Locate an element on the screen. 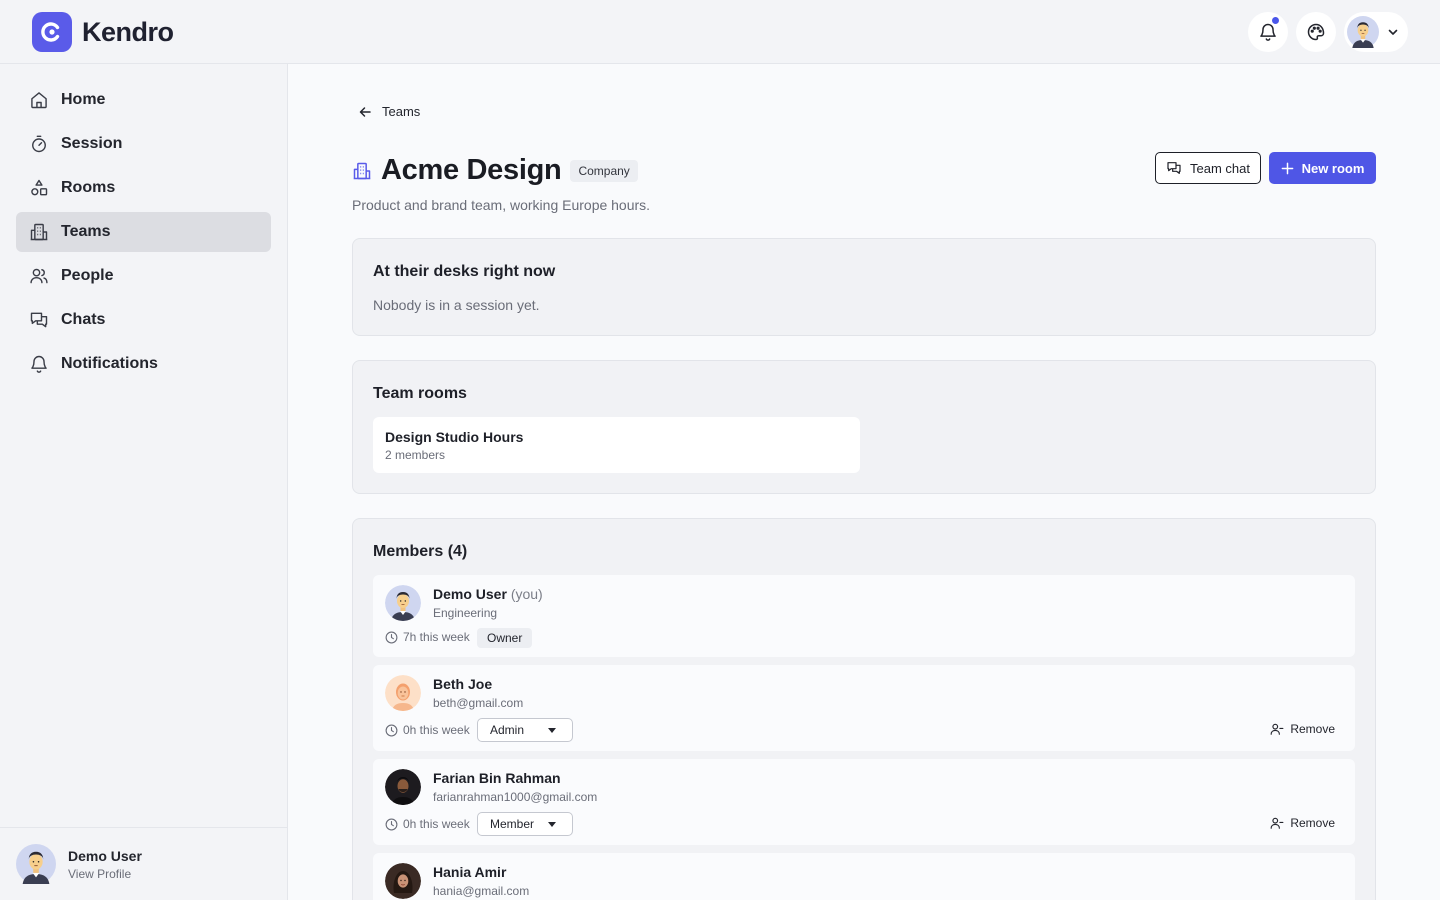  unread-dot is located at coordinates (1275, 20).